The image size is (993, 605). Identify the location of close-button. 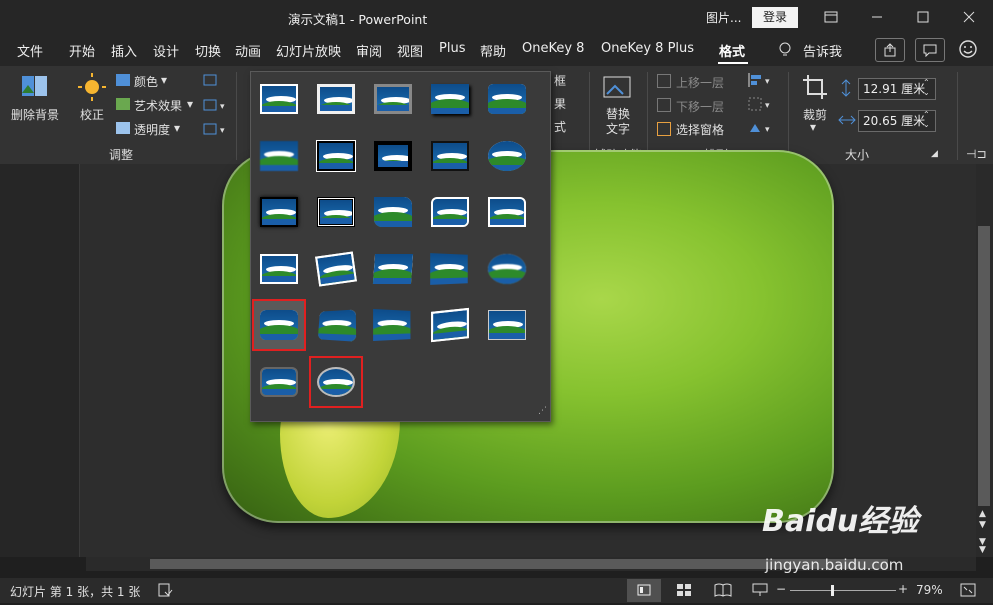
(969, 17).